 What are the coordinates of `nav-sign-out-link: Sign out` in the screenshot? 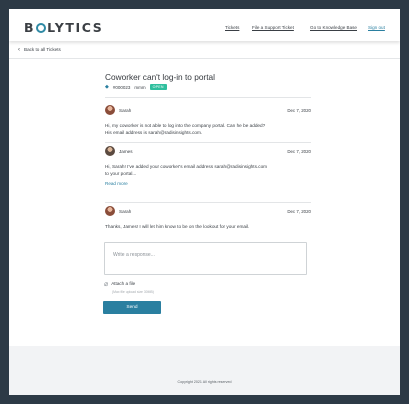 It's located at (376, 27).